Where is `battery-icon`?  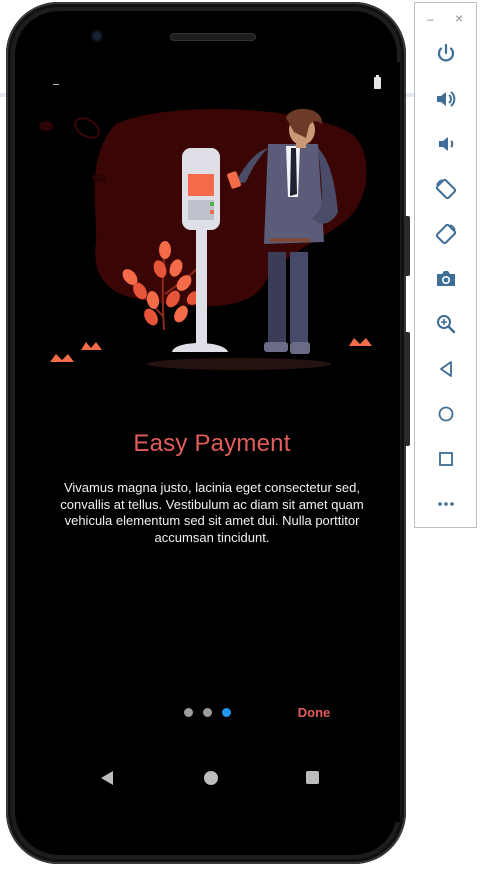
battery-icon is located at coordinates (377, 82).